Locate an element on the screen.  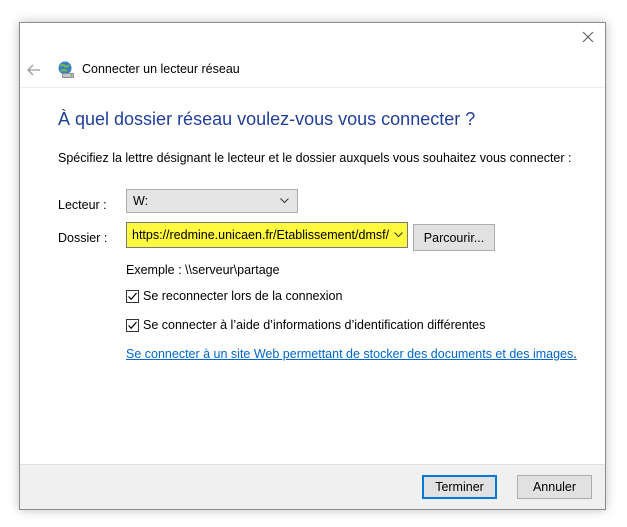
folder-combobox is located at coordinates (267, 235).